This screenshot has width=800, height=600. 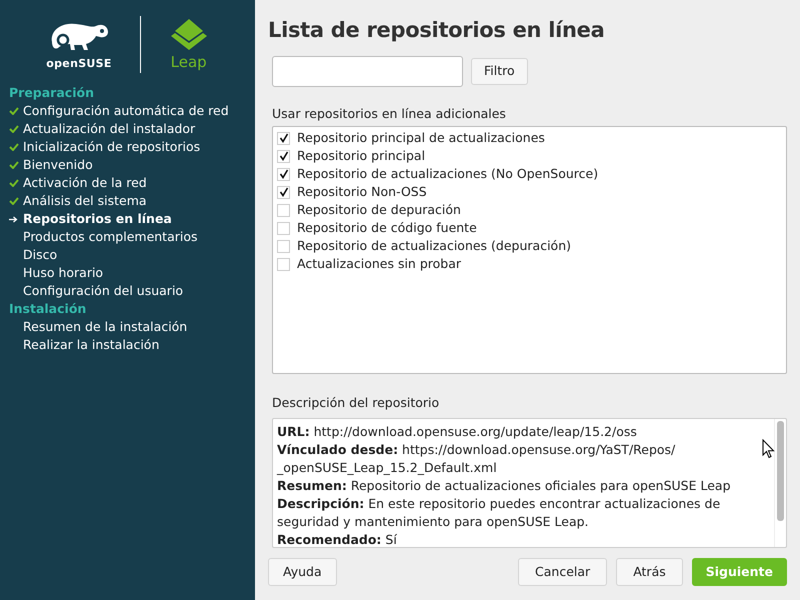 I want to click on step-label: Activación de la red, so click(x=85, y=183).